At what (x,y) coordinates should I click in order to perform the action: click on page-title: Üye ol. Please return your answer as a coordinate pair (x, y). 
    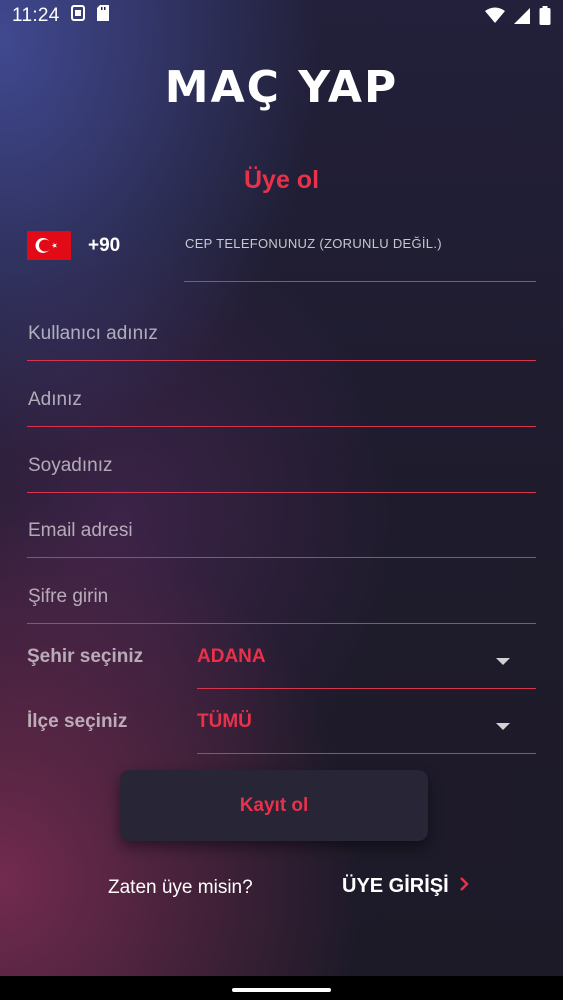
    Looking at the image, I should click on (281, 180).